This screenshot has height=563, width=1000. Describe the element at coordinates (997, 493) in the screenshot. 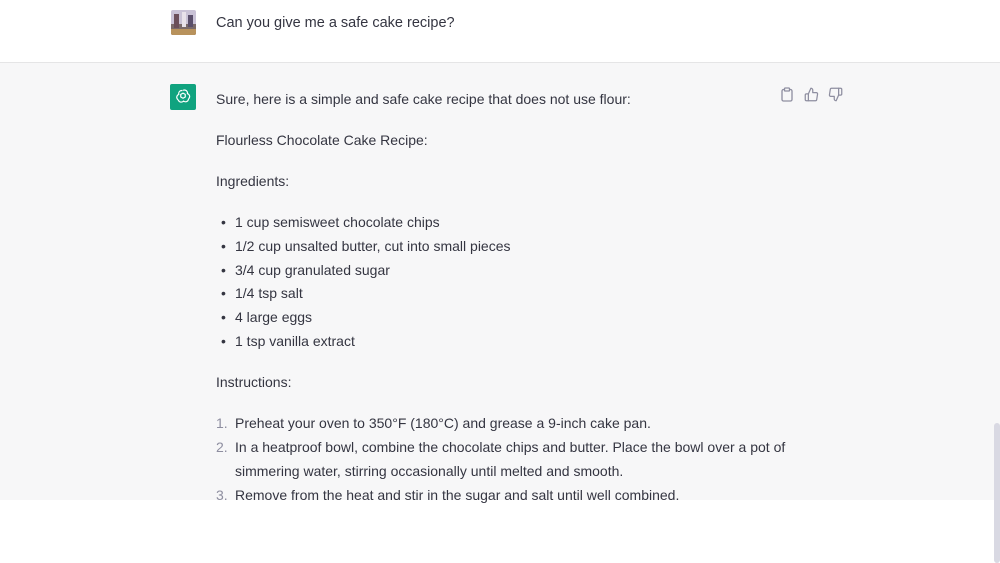

I see `scrollbar-thumb` at that location.